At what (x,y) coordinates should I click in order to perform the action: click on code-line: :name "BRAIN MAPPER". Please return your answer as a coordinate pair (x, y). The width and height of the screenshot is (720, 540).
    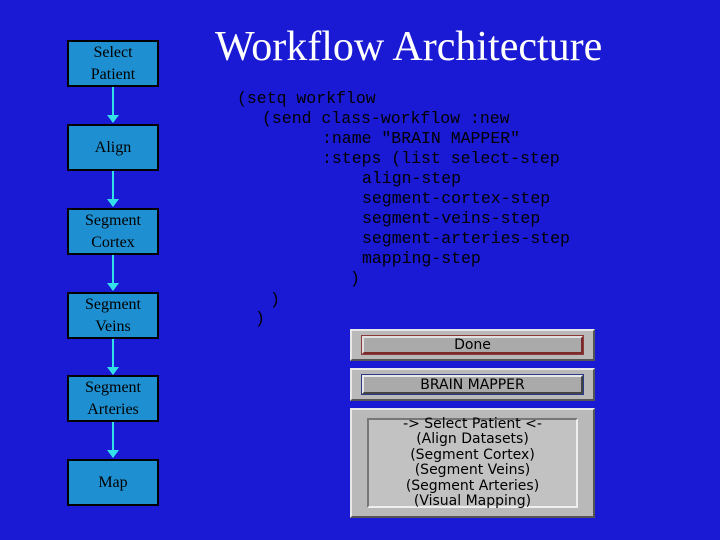
    Looking at the image, I should click on (421, 138).